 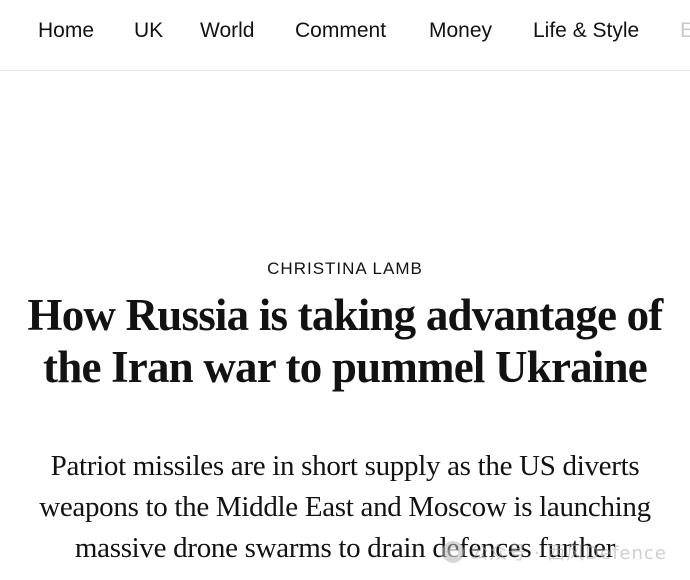 I want to click on nav-item-life-and-style: Life & Style, so click(x=586, y=31).